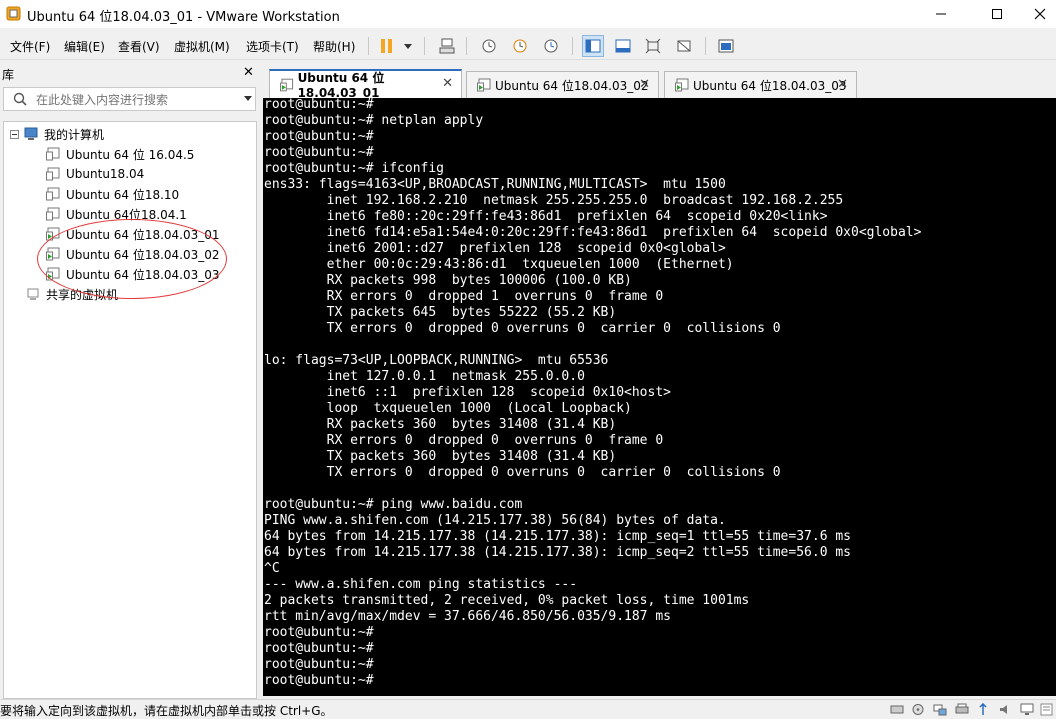 Image resolution: width=1056 pixels, height=719 pixels. I want to click on computer-icon, so click(31, 133).